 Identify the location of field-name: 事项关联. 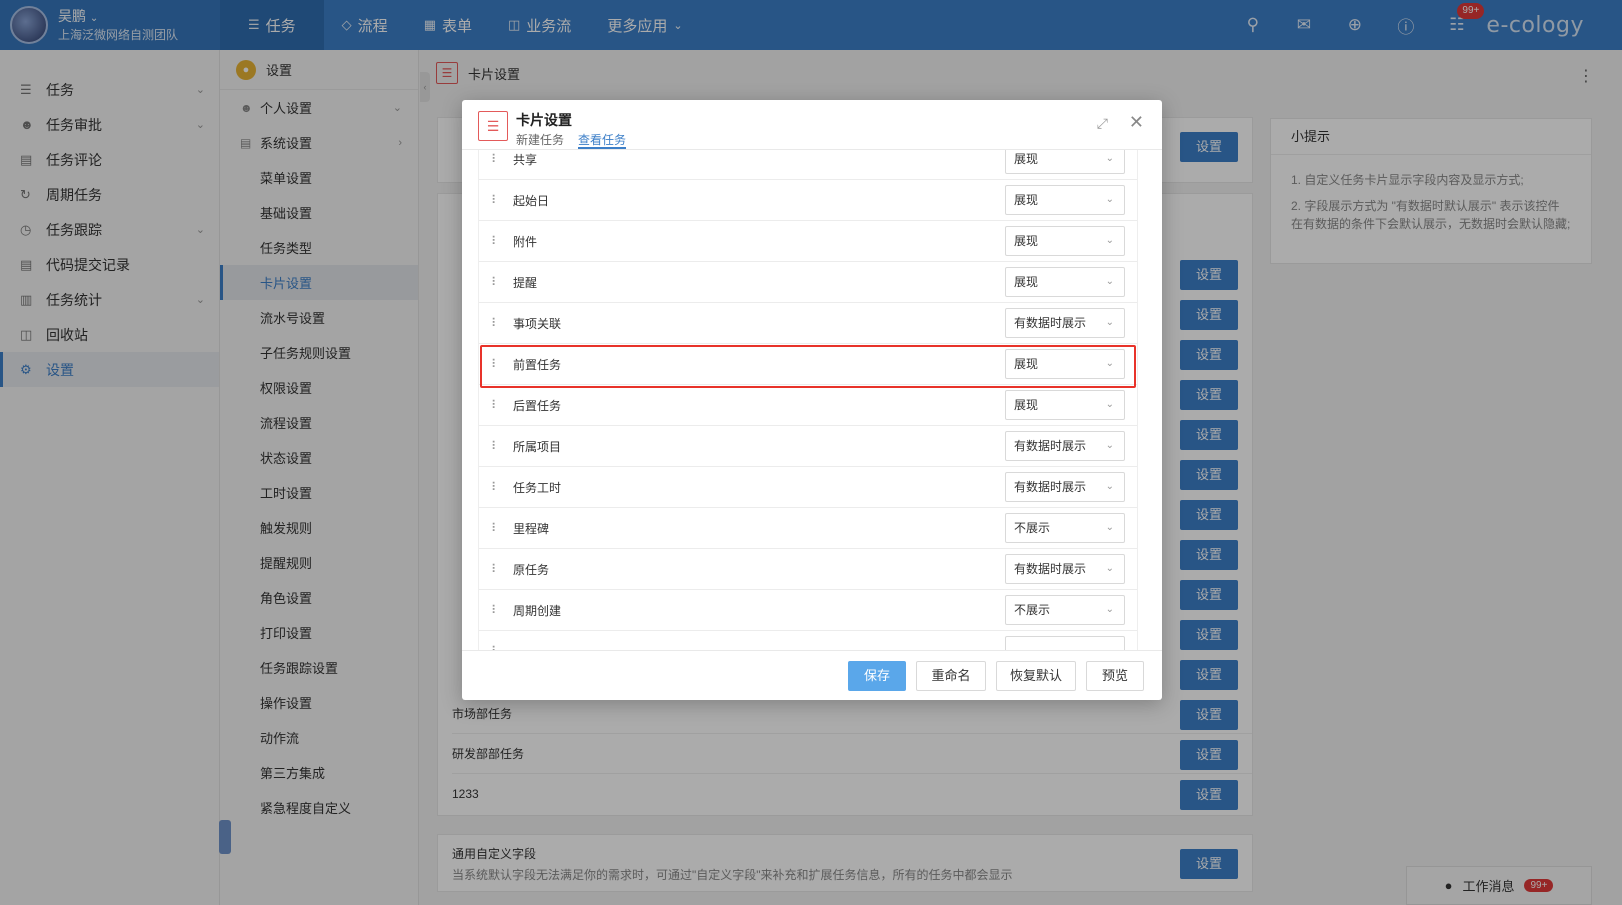
(537, 323).